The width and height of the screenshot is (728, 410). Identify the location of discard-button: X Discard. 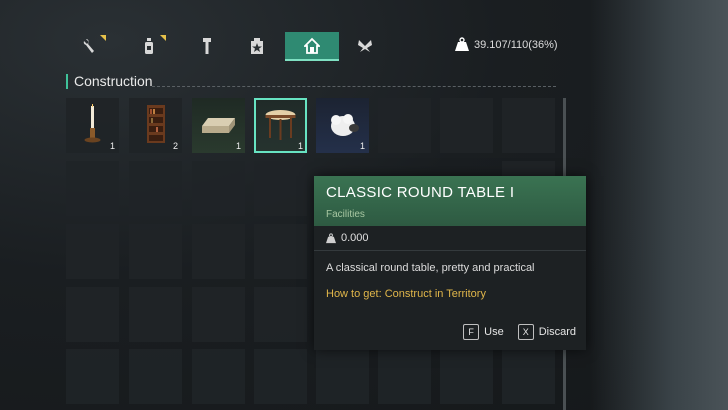
(546, 332).